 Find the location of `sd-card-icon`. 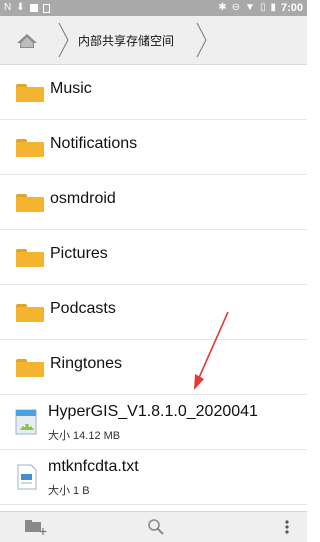

sd-card-icon is located at coordinates (46, 8).